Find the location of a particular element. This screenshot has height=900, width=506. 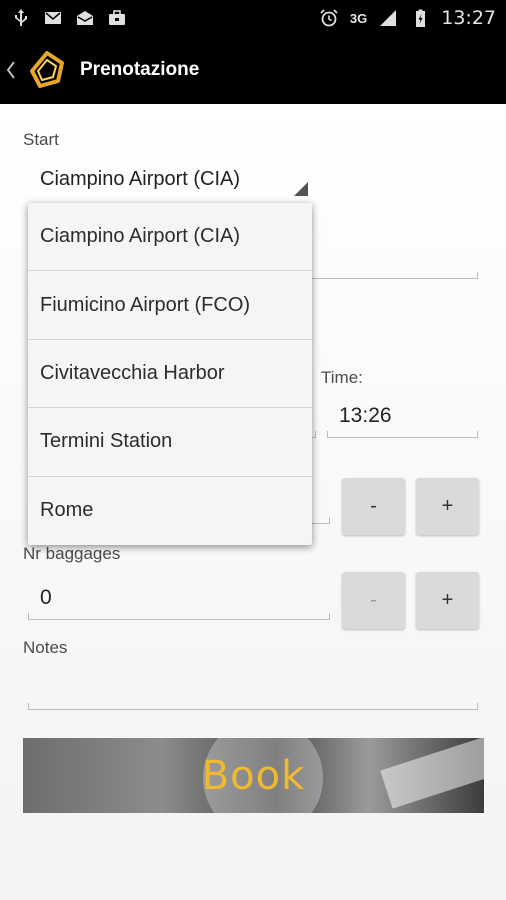

time-value: 13:26 is located at coordinates (365, 415).